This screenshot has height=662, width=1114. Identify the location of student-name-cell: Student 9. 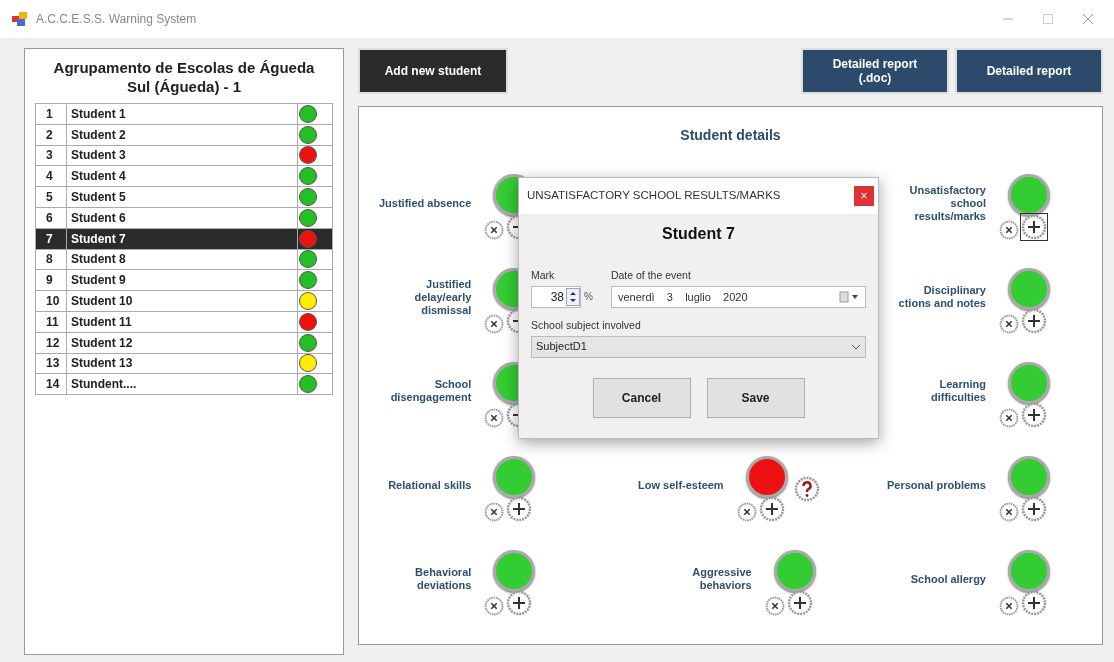
(182, 280).